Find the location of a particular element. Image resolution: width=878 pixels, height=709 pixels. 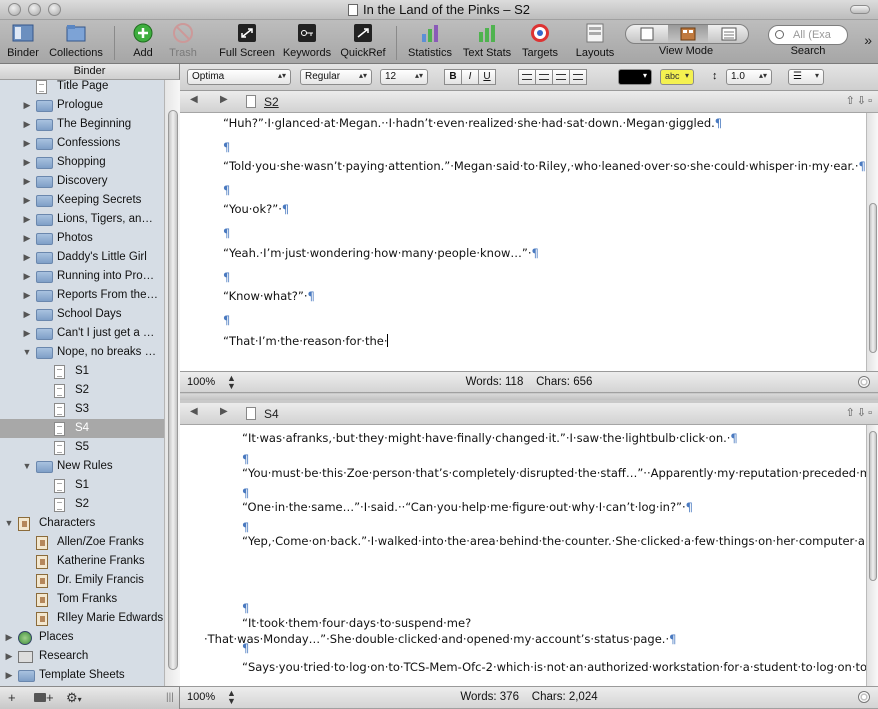

highlight-color-swatch: abc ▾ is located at coordinates (677, 77).